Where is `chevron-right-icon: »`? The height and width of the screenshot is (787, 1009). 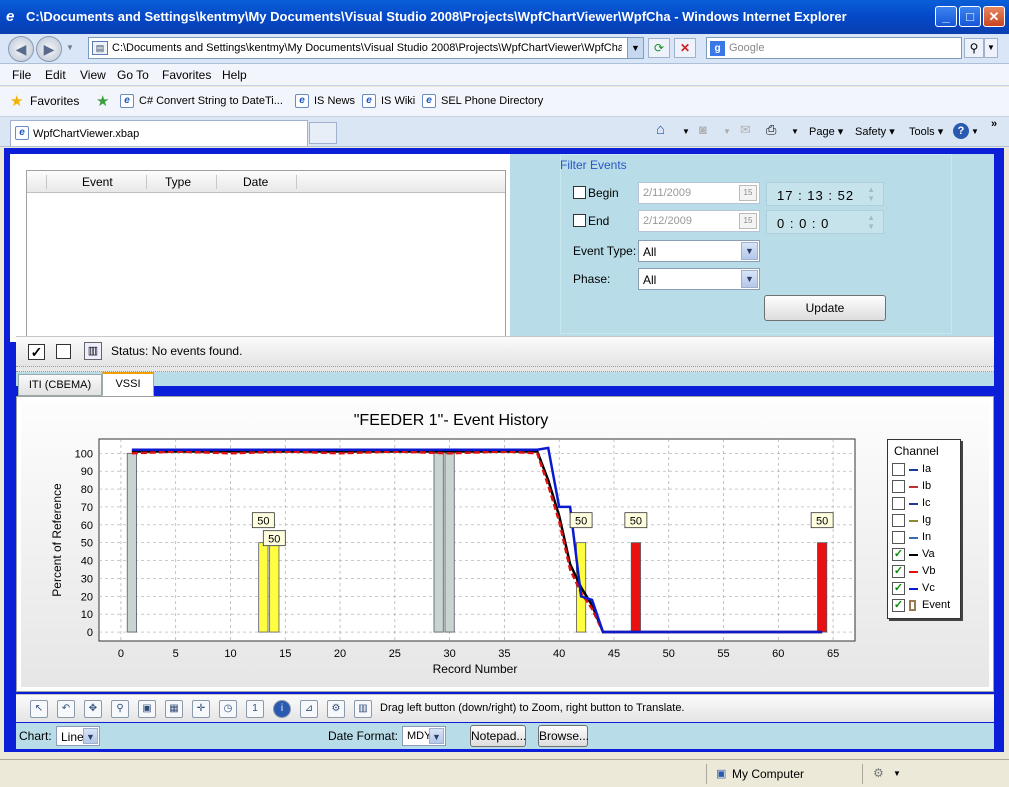 chevron-right-icon: » is located at coordinates (994, 124).